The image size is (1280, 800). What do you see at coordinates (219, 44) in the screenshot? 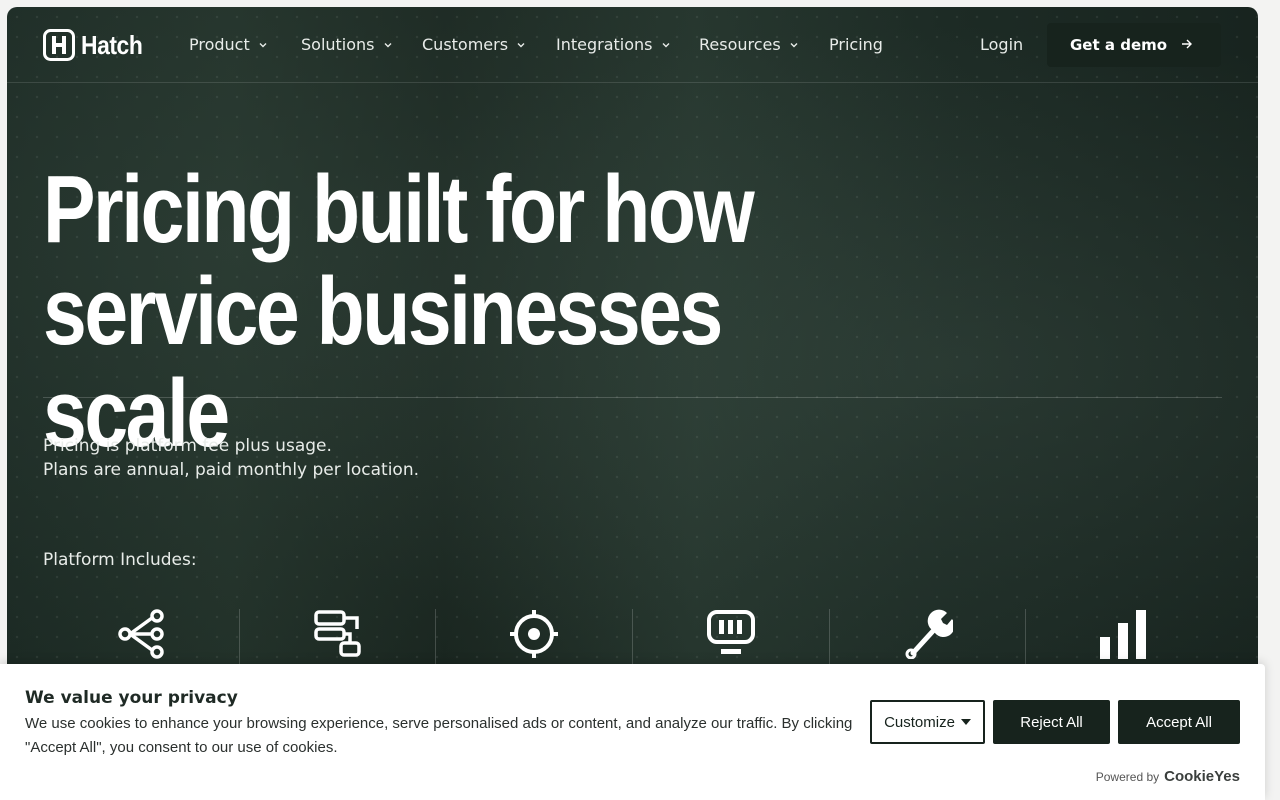
I see `nav-item-label: Product` at bounding box center [219, 44].